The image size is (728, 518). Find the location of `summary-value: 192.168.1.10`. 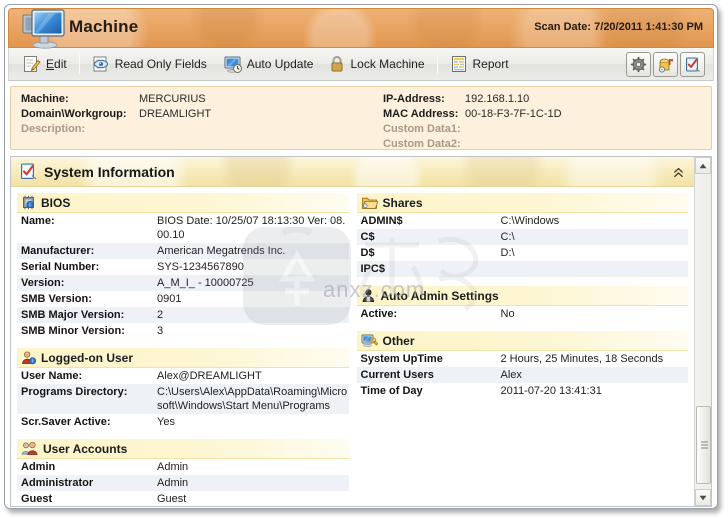

summary-value: 192.168.1.10 is located at coordinates (497, 99).